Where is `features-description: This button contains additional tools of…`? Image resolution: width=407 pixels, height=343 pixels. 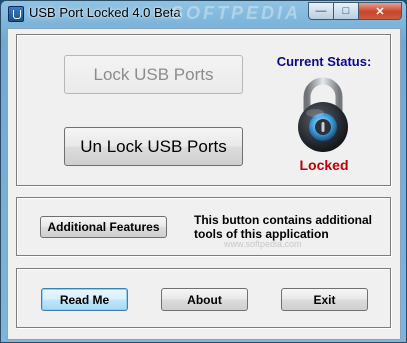 features-description: This button contains additional tools of… is located at coordinates (283, 227).